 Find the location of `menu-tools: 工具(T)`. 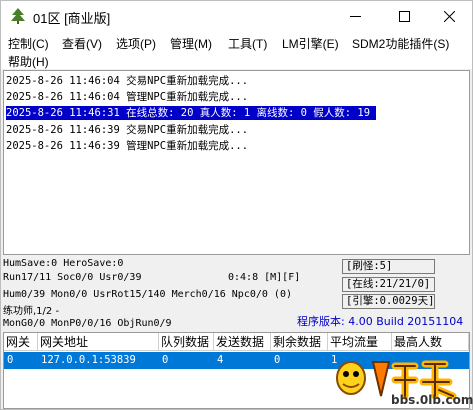

menu-tools: 工具(T) is located at coordinates (247, 43).